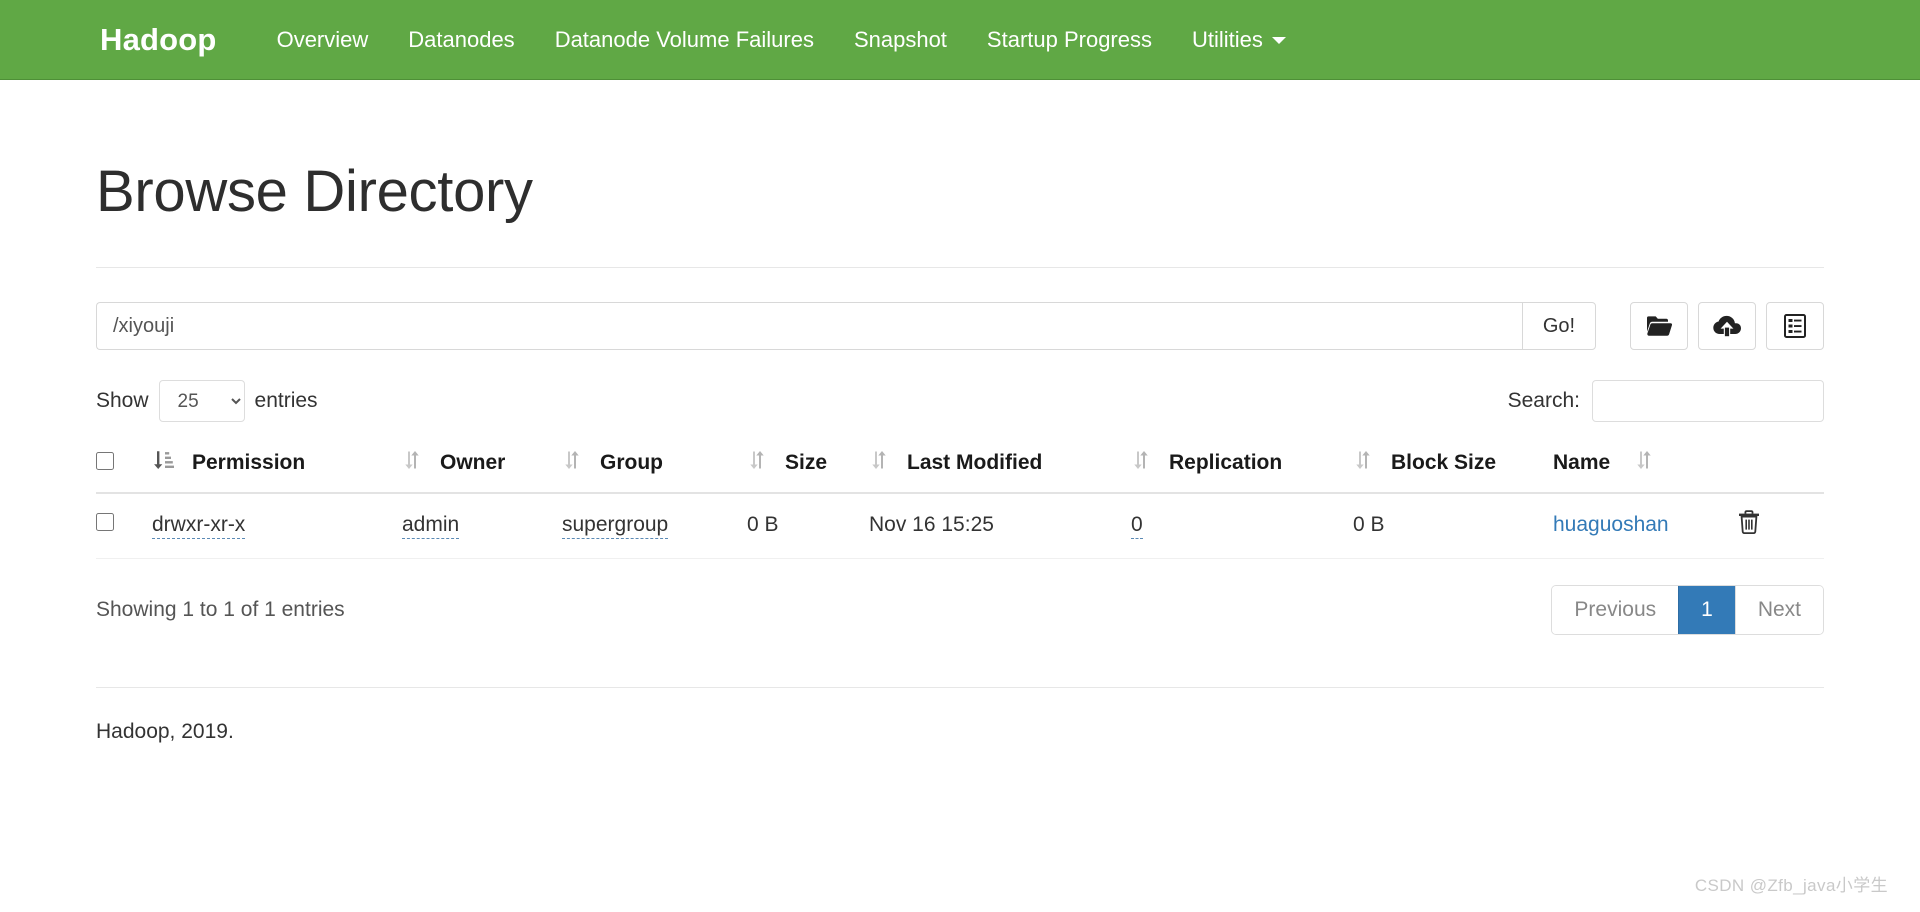 Image resolution: width=1920 pixels, height=912 pixels. I want to click on permission-value: drwxr-xr-x, so click(199, 526).